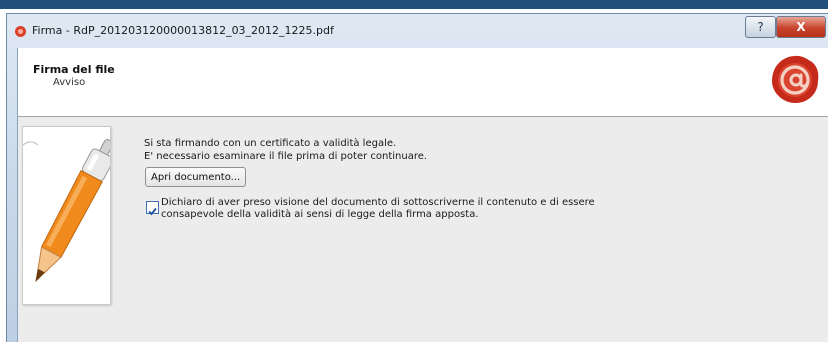  I want to click on help-button: ?, so click(760, 27).